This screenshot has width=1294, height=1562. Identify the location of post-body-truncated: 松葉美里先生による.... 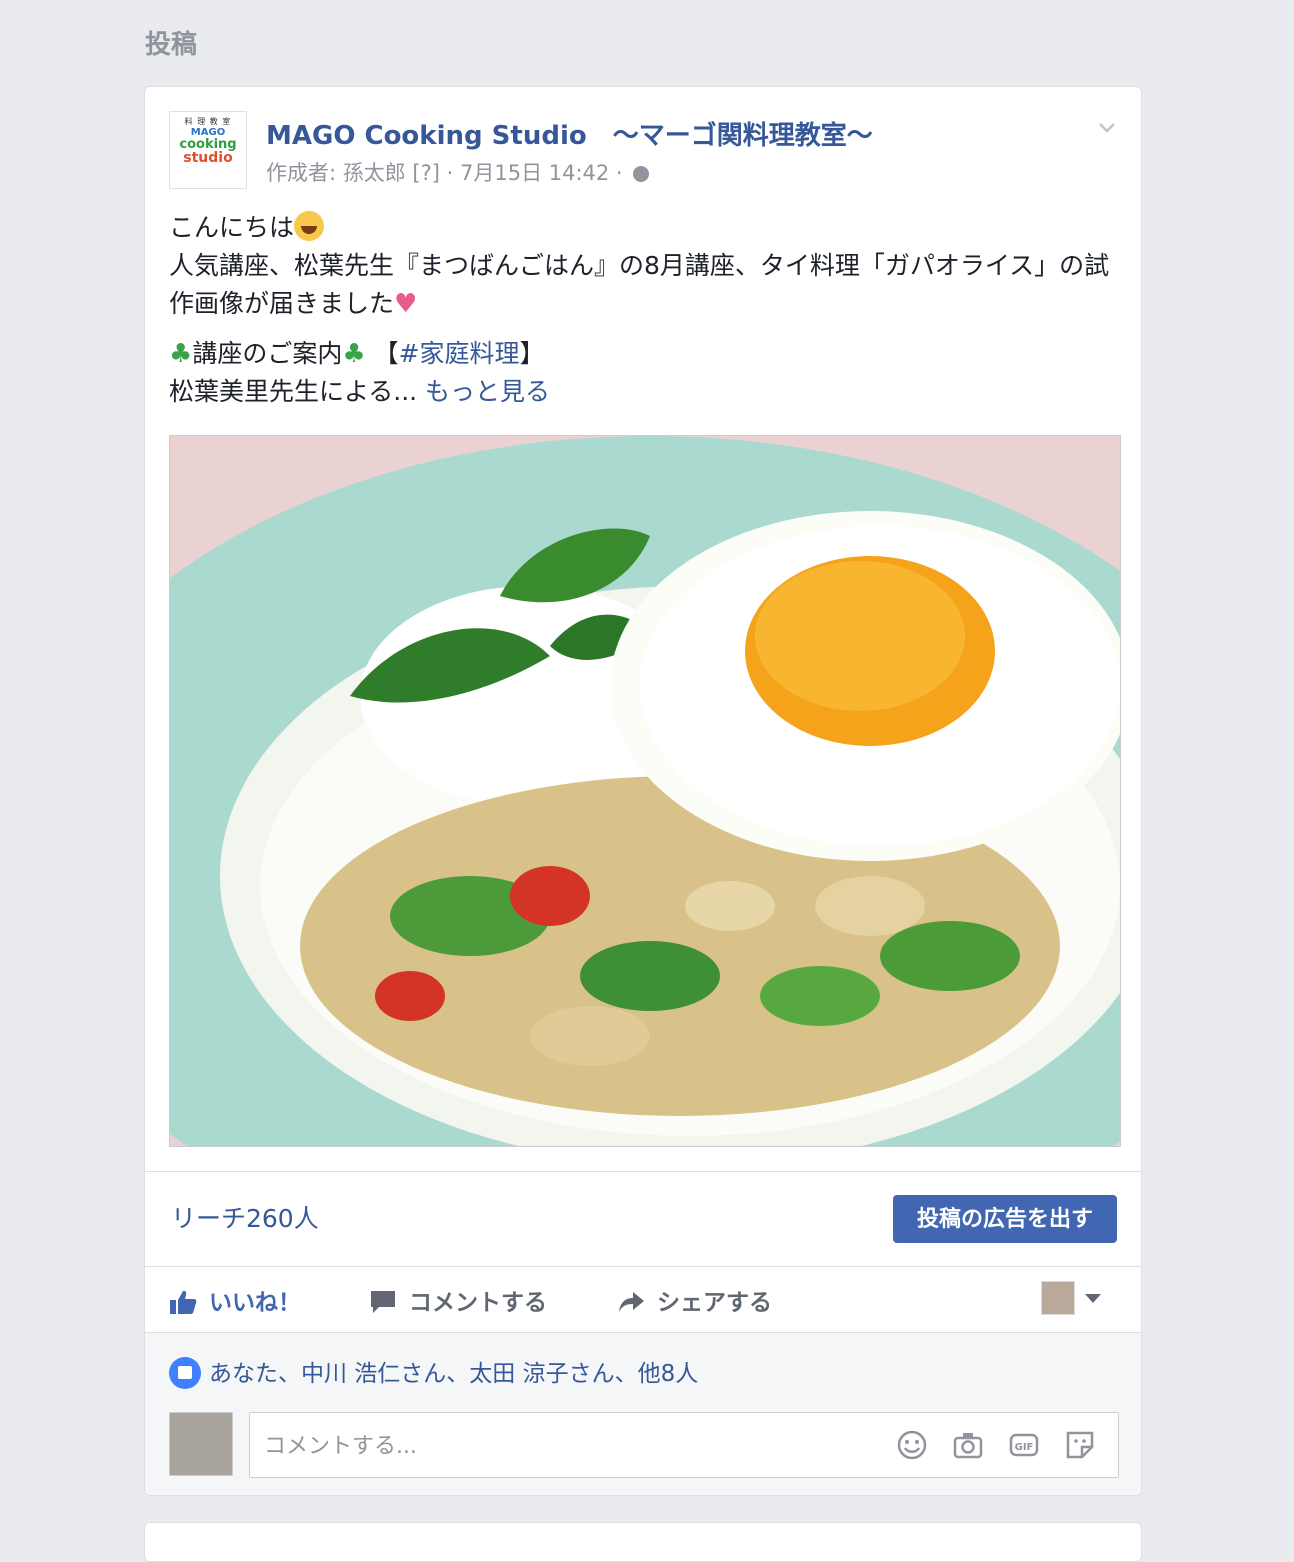
(293, 391).